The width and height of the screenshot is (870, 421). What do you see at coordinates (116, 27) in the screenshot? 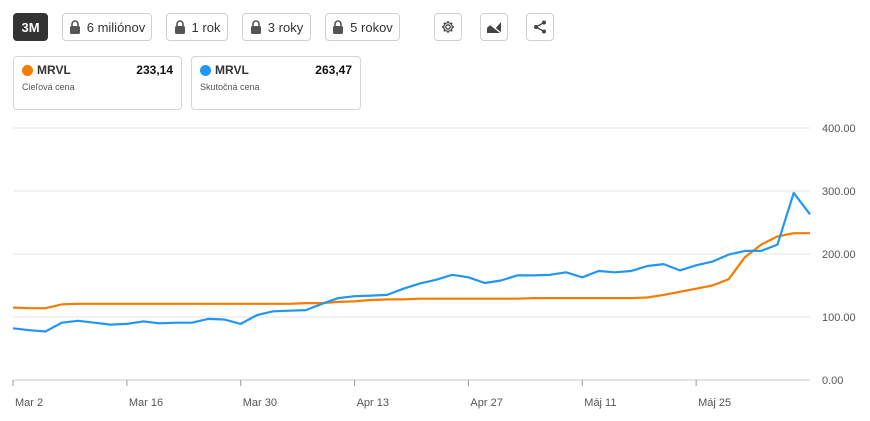
I see `range-6m-label: 6 miliónov` at bounding box center [116, 27].